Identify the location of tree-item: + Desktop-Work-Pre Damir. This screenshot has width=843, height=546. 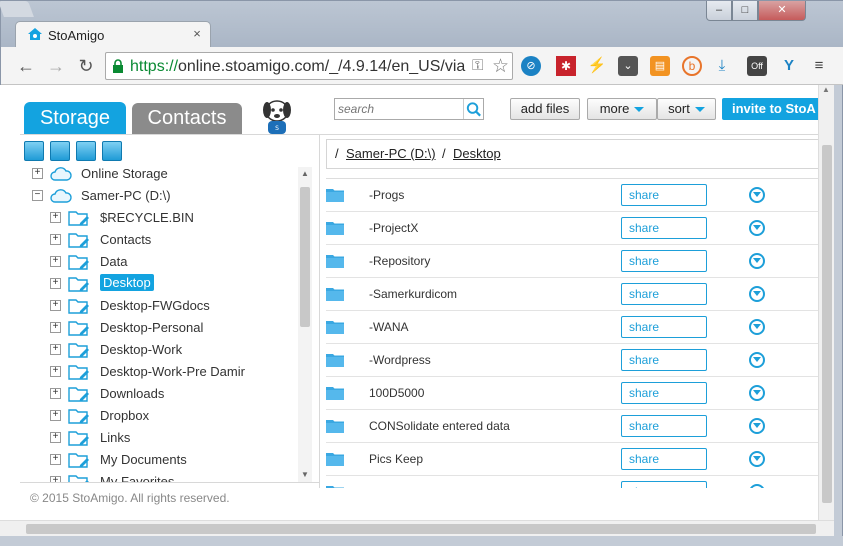
(165, 372).